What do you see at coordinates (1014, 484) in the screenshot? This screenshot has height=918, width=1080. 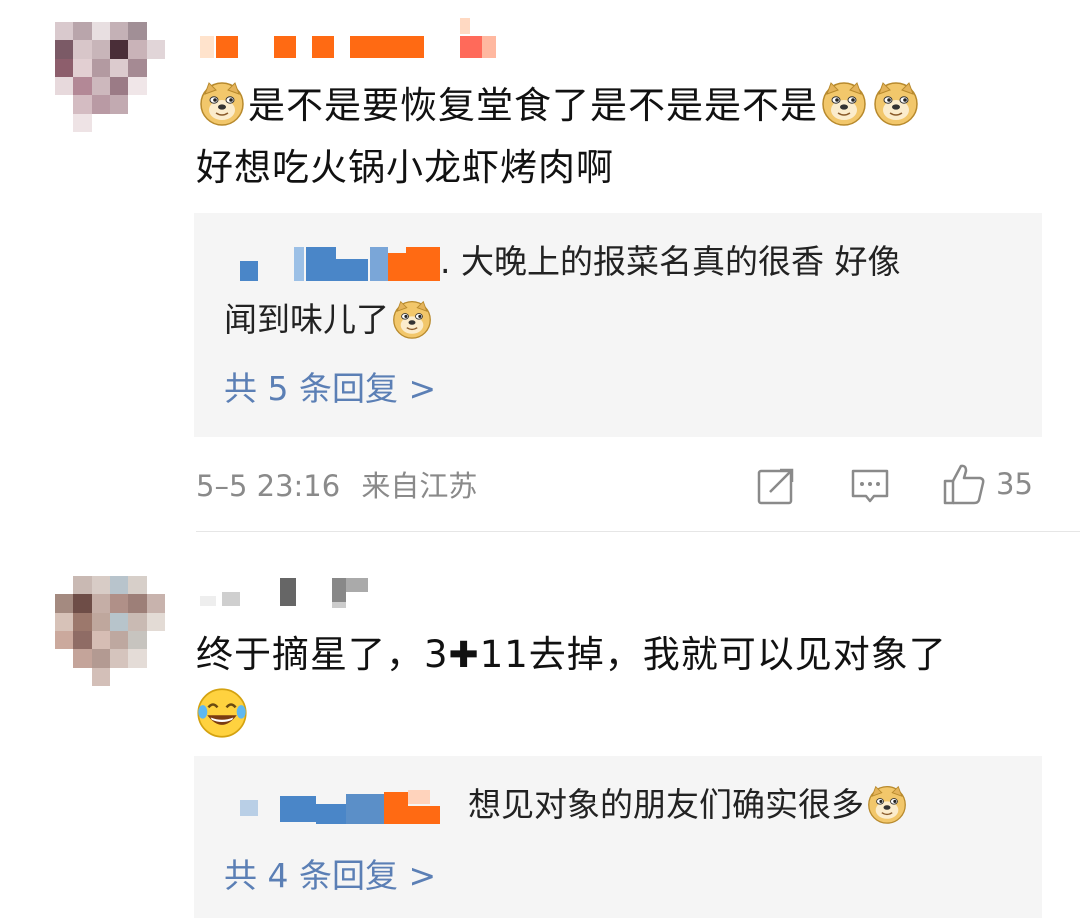 I see `like-count: 35` at bounding box center [1014, 484].